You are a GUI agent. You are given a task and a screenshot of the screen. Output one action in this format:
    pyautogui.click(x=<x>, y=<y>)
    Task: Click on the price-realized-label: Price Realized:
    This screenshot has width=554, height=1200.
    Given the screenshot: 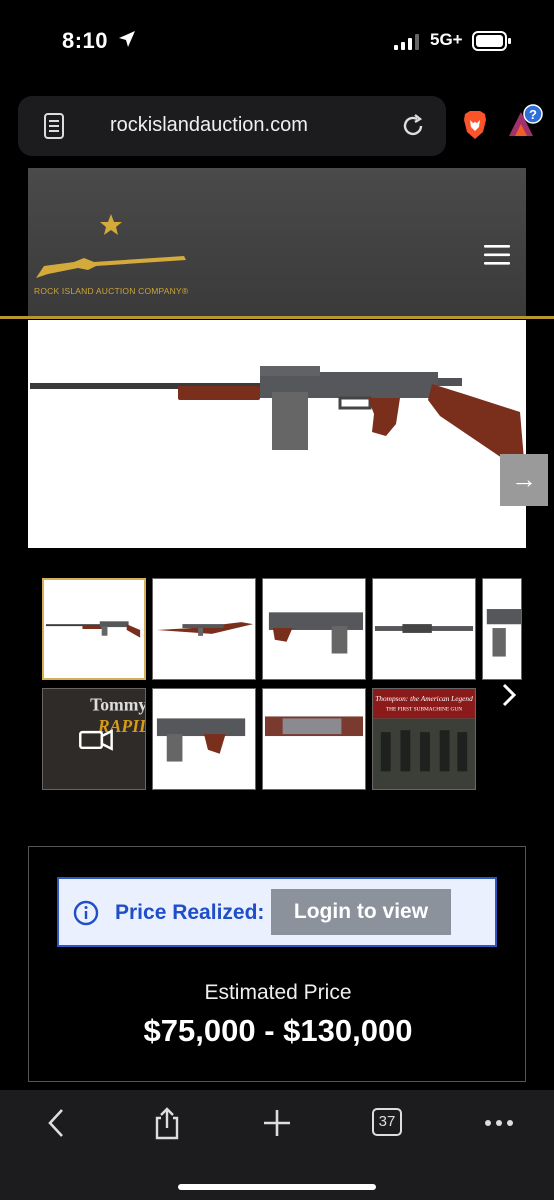 What is the action you would take?
    pyautogui.click(x=190, y=912)
    